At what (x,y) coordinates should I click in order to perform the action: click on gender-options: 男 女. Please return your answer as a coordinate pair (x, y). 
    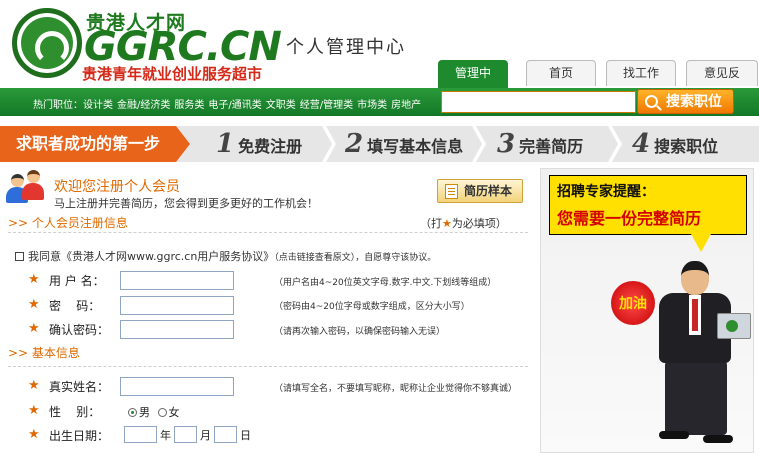
    Looking at the image, I should click on (154, 412).